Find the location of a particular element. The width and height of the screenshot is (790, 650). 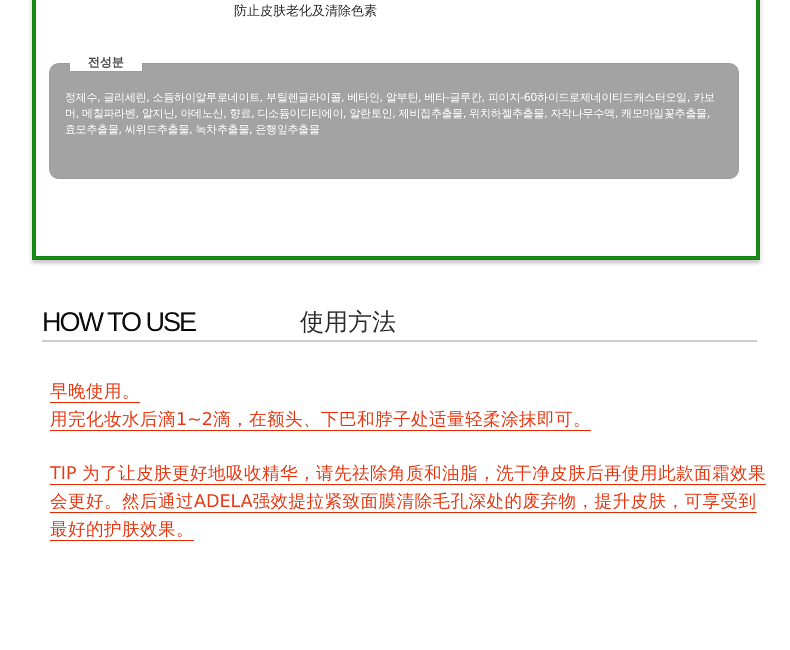

instruction-text: TIP 为了让皮肤更好地吸收精华，请先祛除角质和油脂，洗干净皮肤后再使用此款面霜效果会更好。然后通过ADELA强效提拉紧致面膜清除毛孔深处的废弃物，提升皮肤，可享受到最好的护肤效果。 is located at coordinates (408, 502).